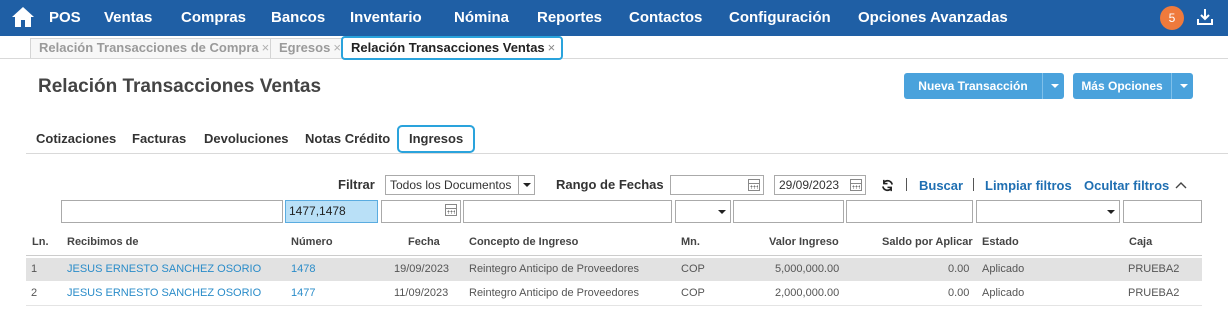  What do you see at coordinates (569, 18) in the screenshot?
I see `nav-reportes: Reportes` at bounding box center [569, 18].